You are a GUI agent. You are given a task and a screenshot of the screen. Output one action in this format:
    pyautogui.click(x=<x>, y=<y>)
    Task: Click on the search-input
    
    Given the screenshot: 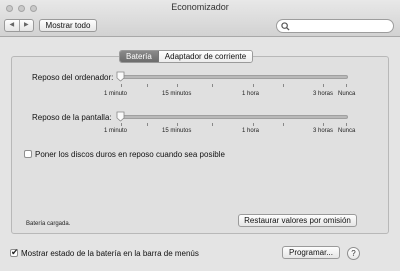 What is the action you would take?
    pyautogui.click(x=335, y=26)
    